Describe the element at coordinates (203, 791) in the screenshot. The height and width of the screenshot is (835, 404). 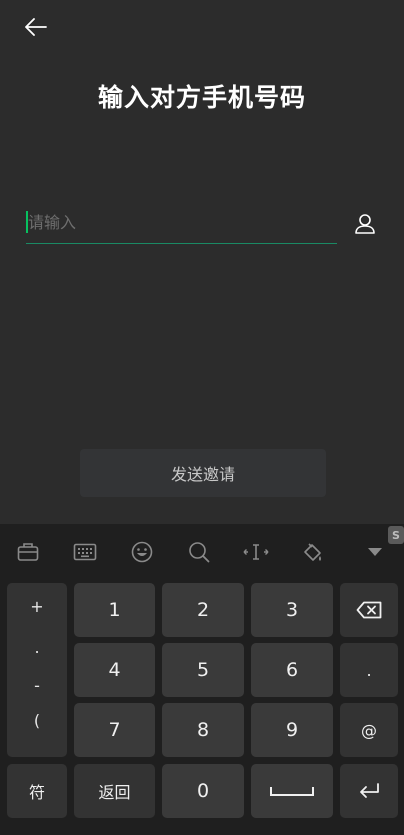
I see `key-0: 0` at that location.